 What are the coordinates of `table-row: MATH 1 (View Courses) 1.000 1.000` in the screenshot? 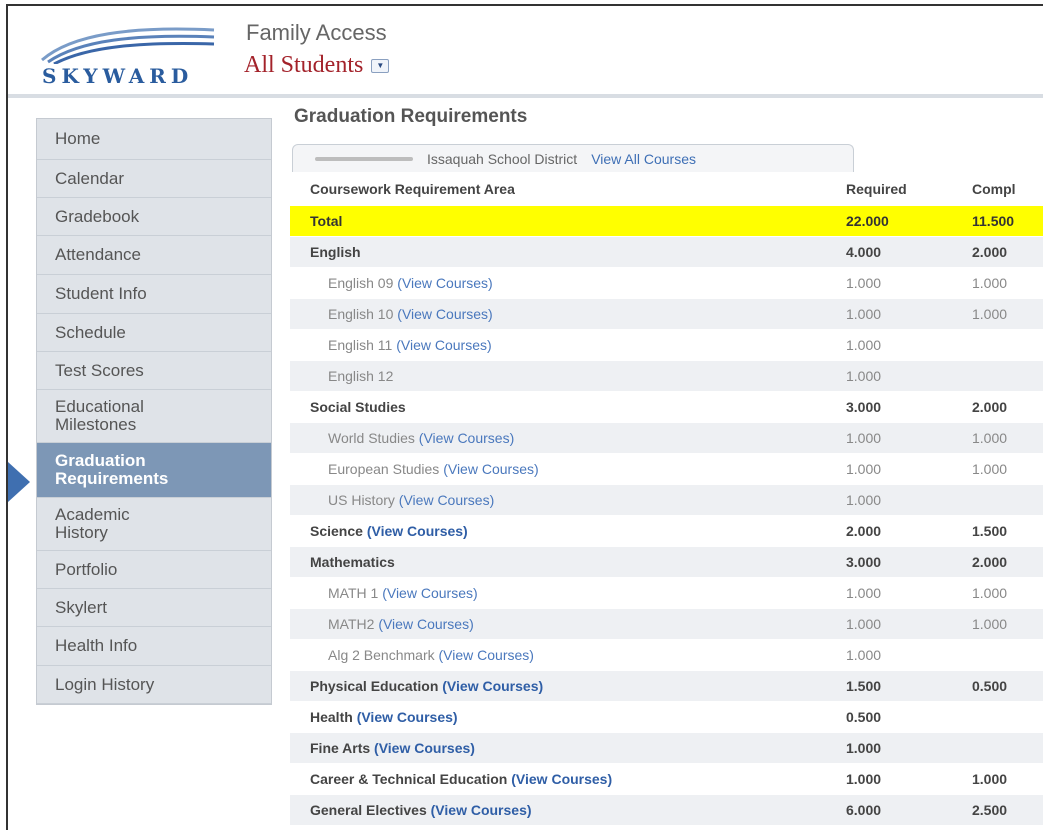 It's located at (666, 593).